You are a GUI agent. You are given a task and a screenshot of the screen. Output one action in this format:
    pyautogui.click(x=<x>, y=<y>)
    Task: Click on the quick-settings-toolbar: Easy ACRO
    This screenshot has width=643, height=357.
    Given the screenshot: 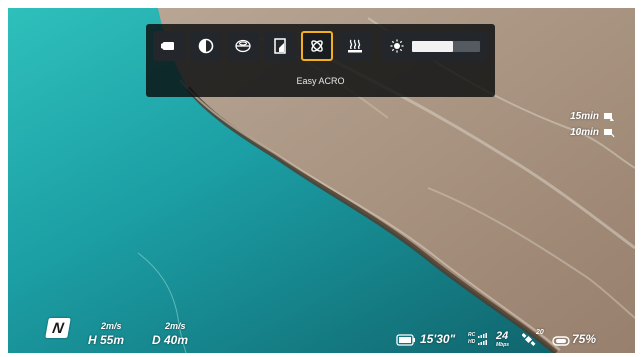 What is the action you would take?
    pyautogui.click(x=320, y=60)
    